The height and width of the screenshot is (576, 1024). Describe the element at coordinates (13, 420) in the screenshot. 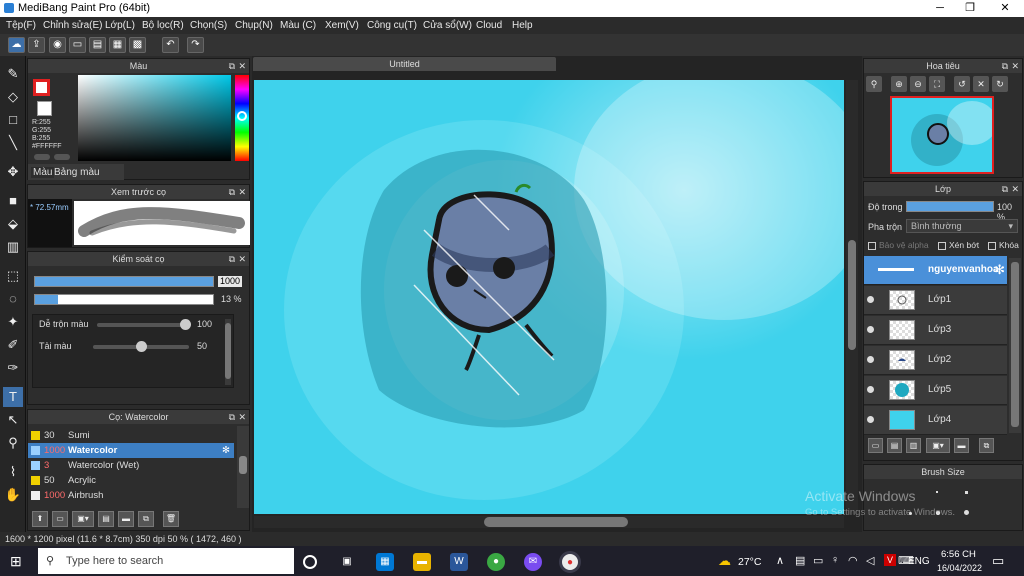

I see `operation-tool-icon: ↖` at that location.